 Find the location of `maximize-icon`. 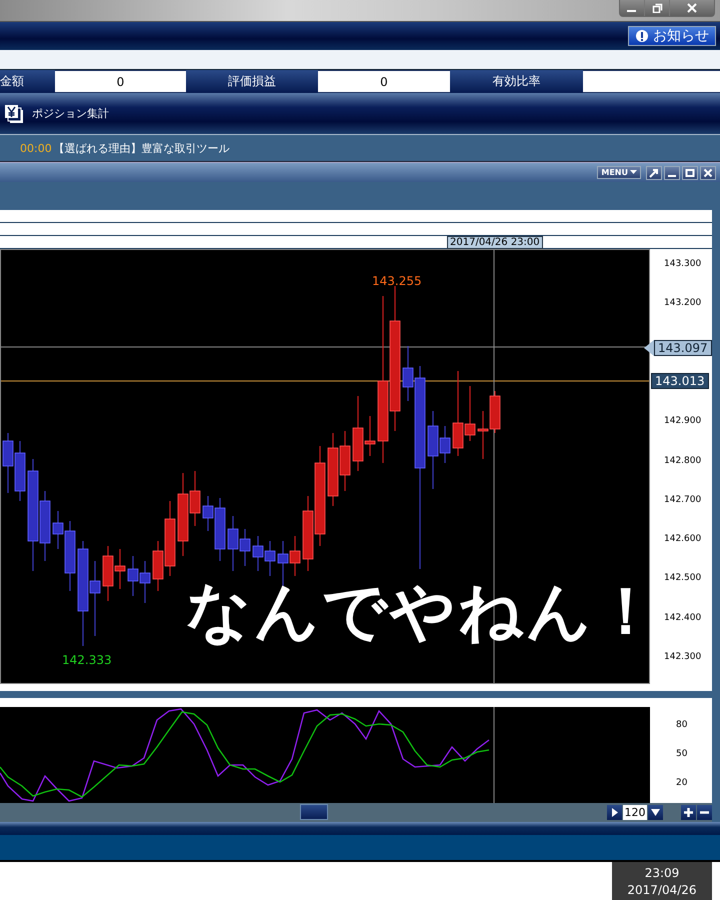

maximize-icon is located at coordinates (690, 173).